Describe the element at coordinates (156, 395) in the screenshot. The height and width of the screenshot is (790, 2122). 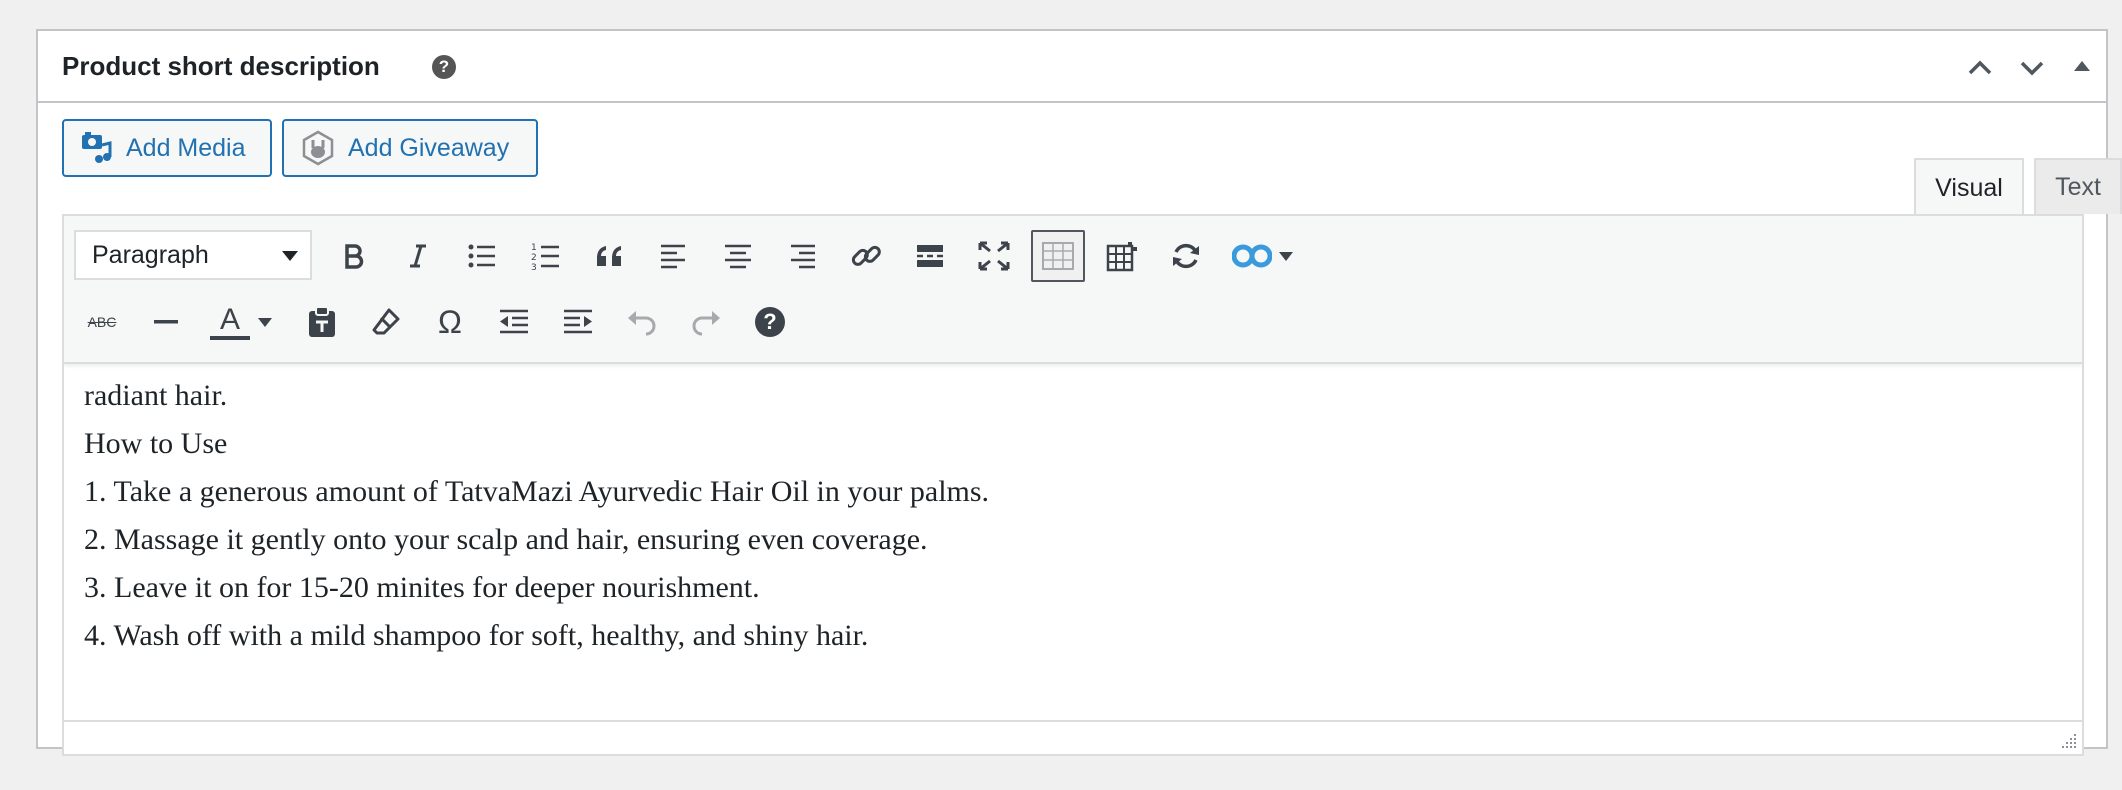
I see `content-line: radiant hair.` at that location.